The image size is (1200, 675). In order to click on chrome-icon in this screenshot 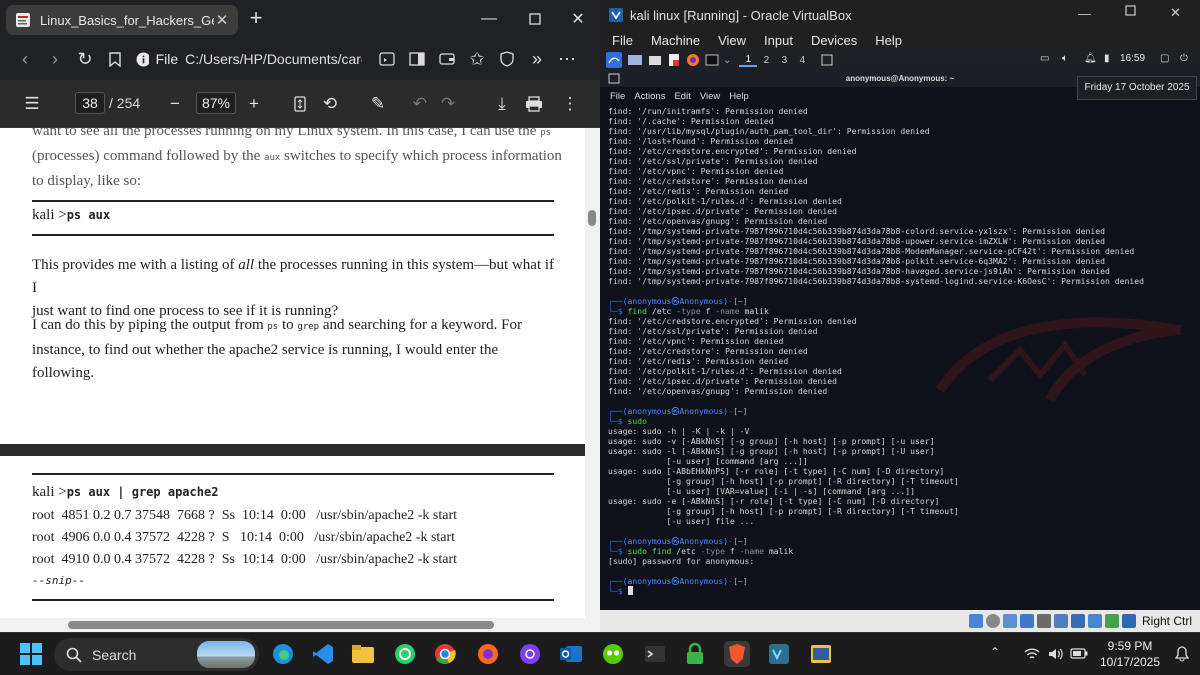, I will do `click(445, 654)`.